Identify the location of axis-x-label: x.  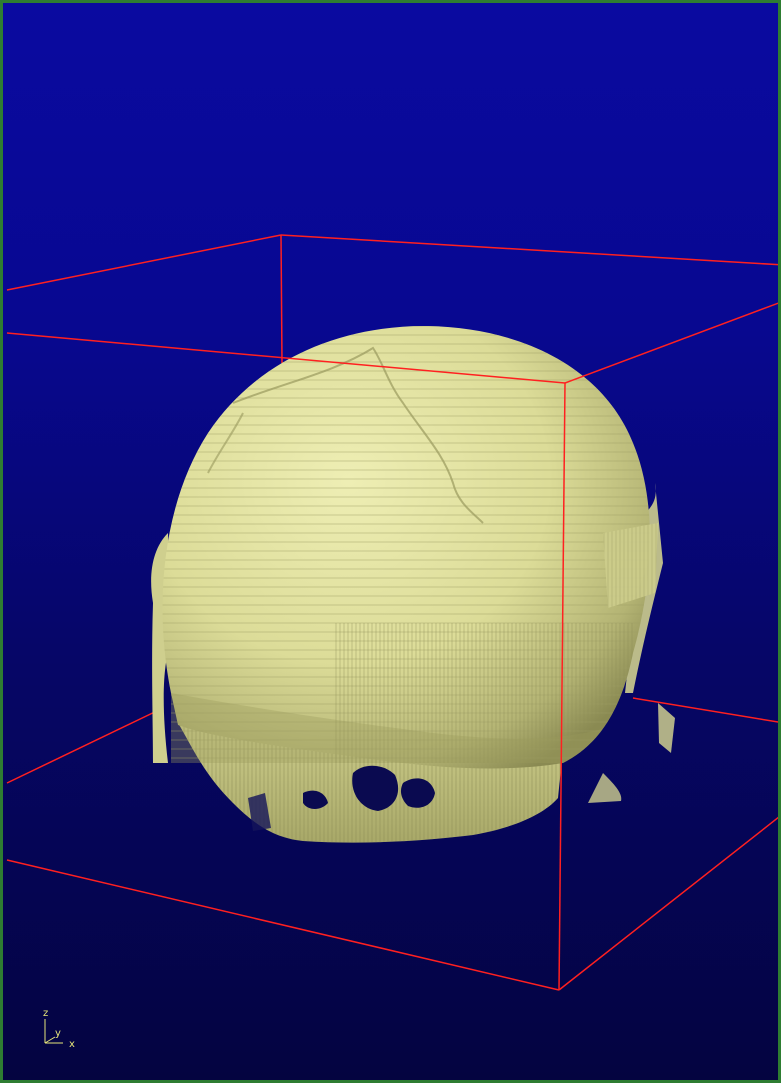
(72, 1044).